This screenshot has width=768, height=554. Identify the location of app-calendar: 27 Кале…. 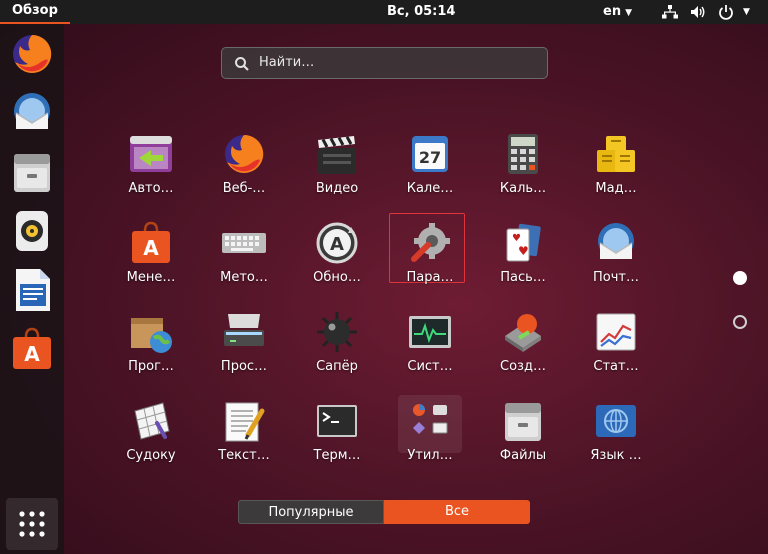
(430, 164).